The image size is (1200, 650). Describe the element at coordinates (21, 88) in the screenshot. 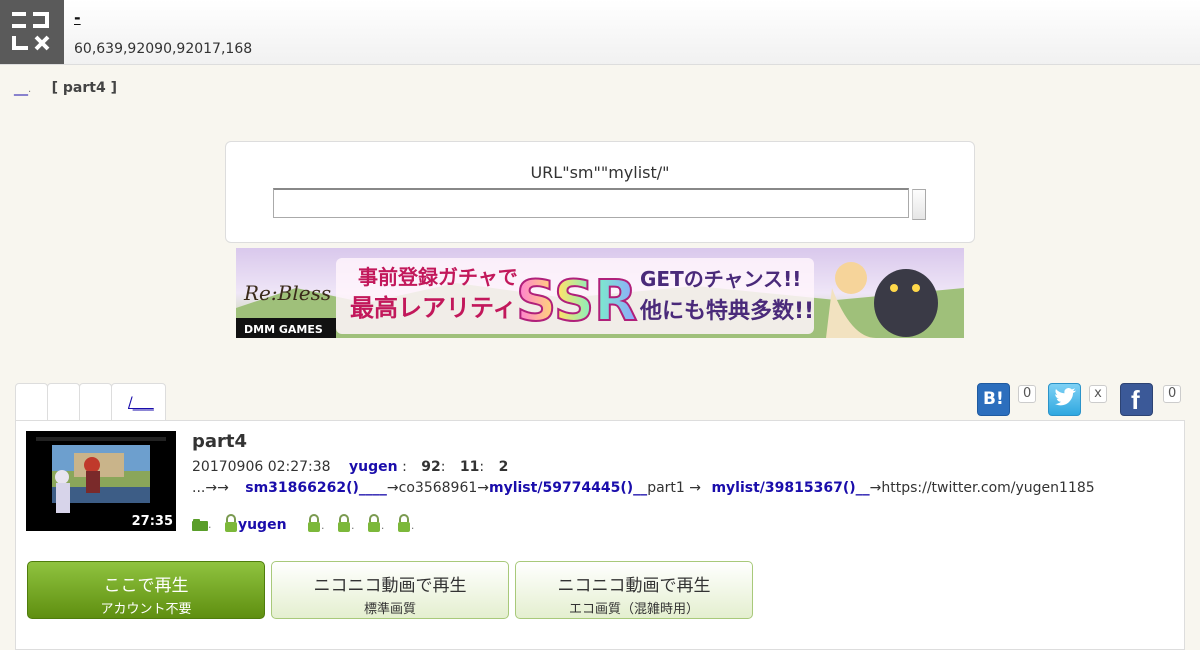

I see `breadcrumb-home-link: __` at that location.